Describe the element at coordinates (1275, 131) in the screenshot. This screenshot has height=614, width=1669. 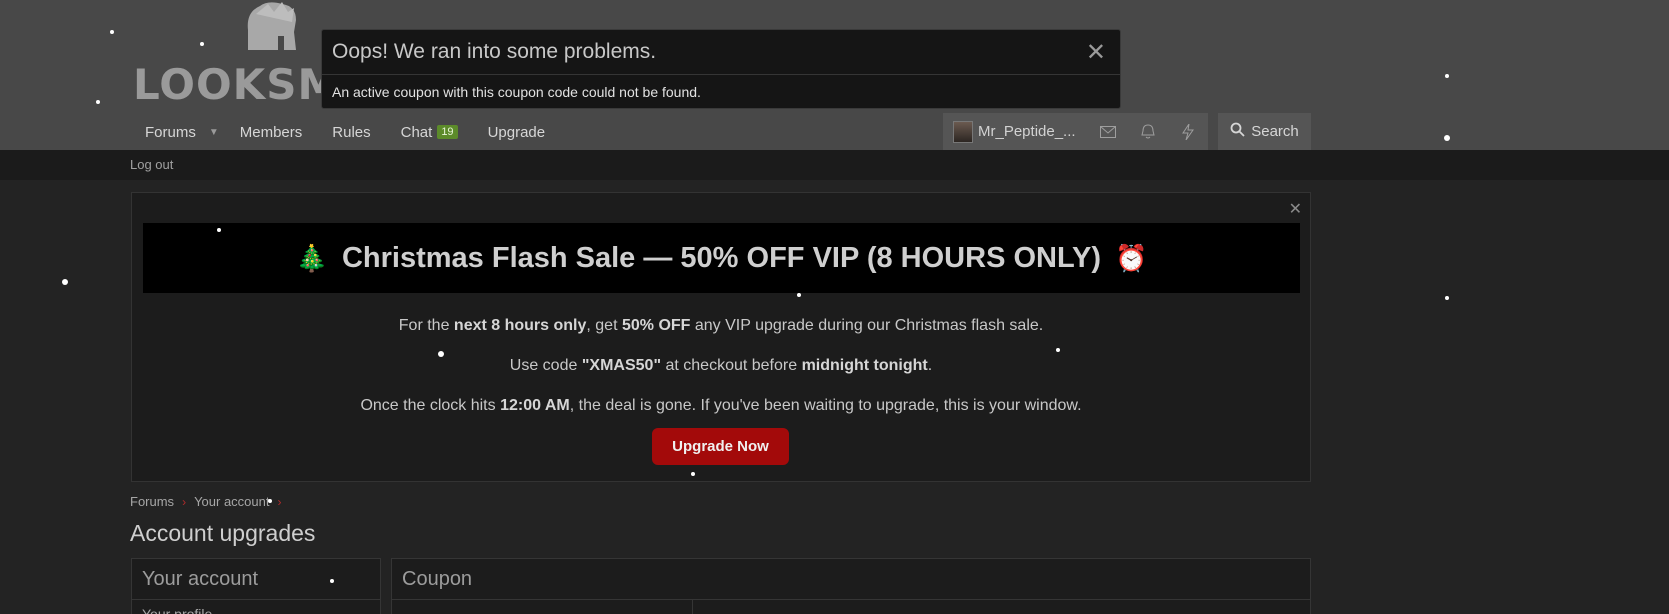
I see `search-label: Search` at that location.